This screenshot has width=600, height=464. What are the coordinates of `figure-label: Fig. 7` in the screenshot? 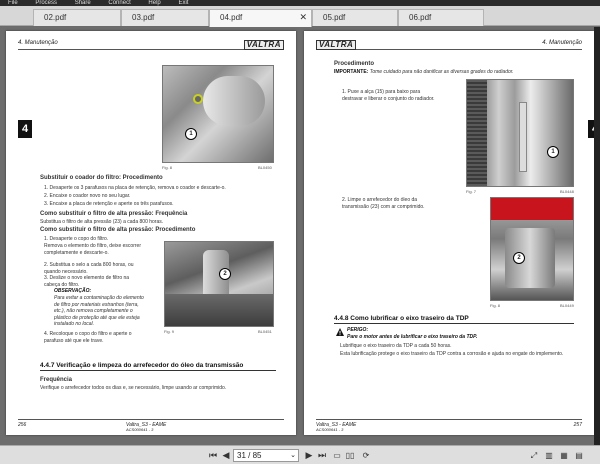 It's located at (471, 191).